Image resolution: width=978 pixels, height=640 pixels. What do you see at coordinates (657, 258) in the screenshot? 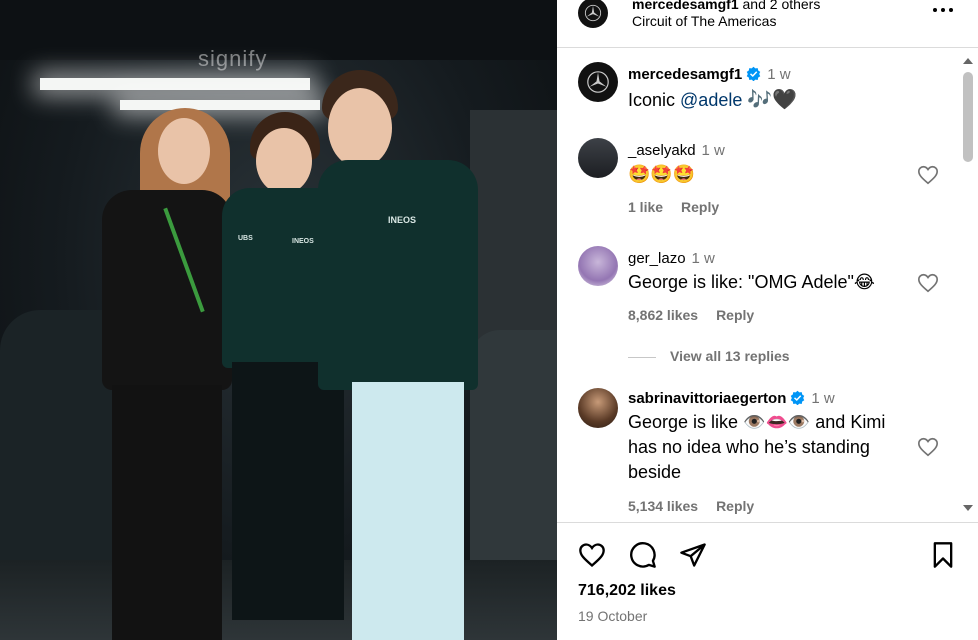
I see `comment-username: ger_lazo` at bounding box center [657, 258].